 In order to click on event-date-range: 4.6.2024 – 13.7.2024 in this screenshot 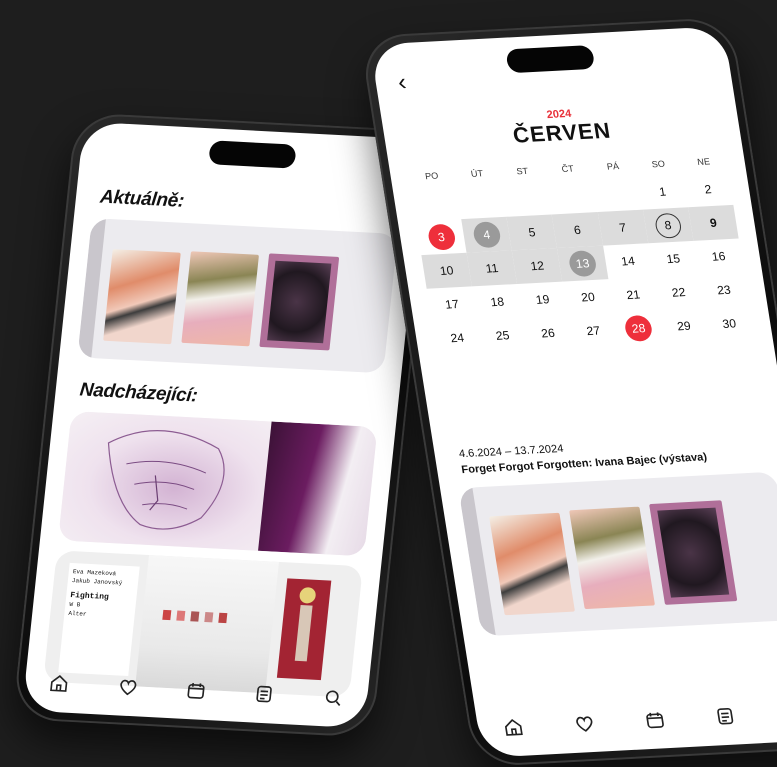, I will do `click(511, 451)`.